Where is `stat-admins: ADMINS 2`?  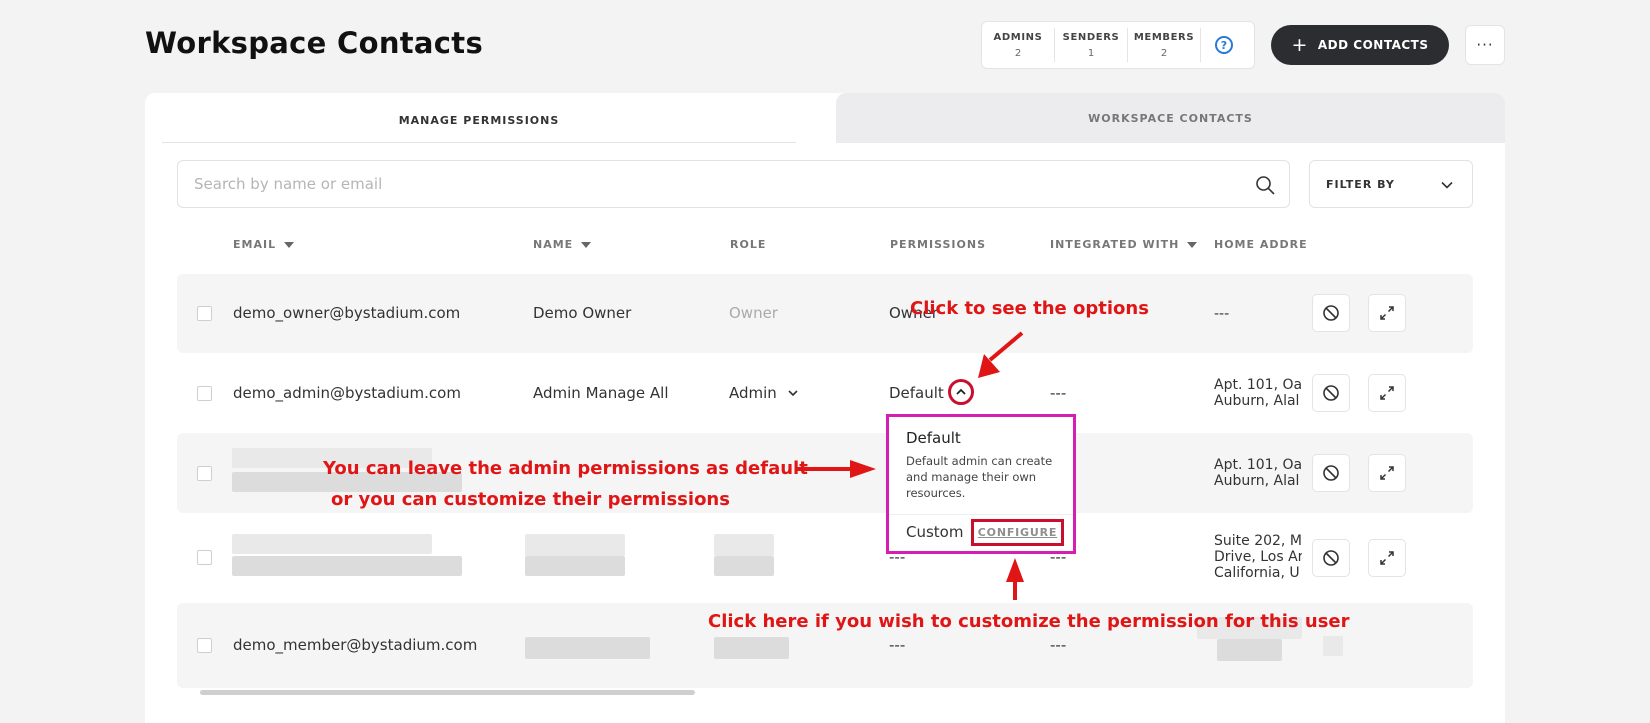 stat-admins: ADMINS 2 is located at coordinates (1018, 45).